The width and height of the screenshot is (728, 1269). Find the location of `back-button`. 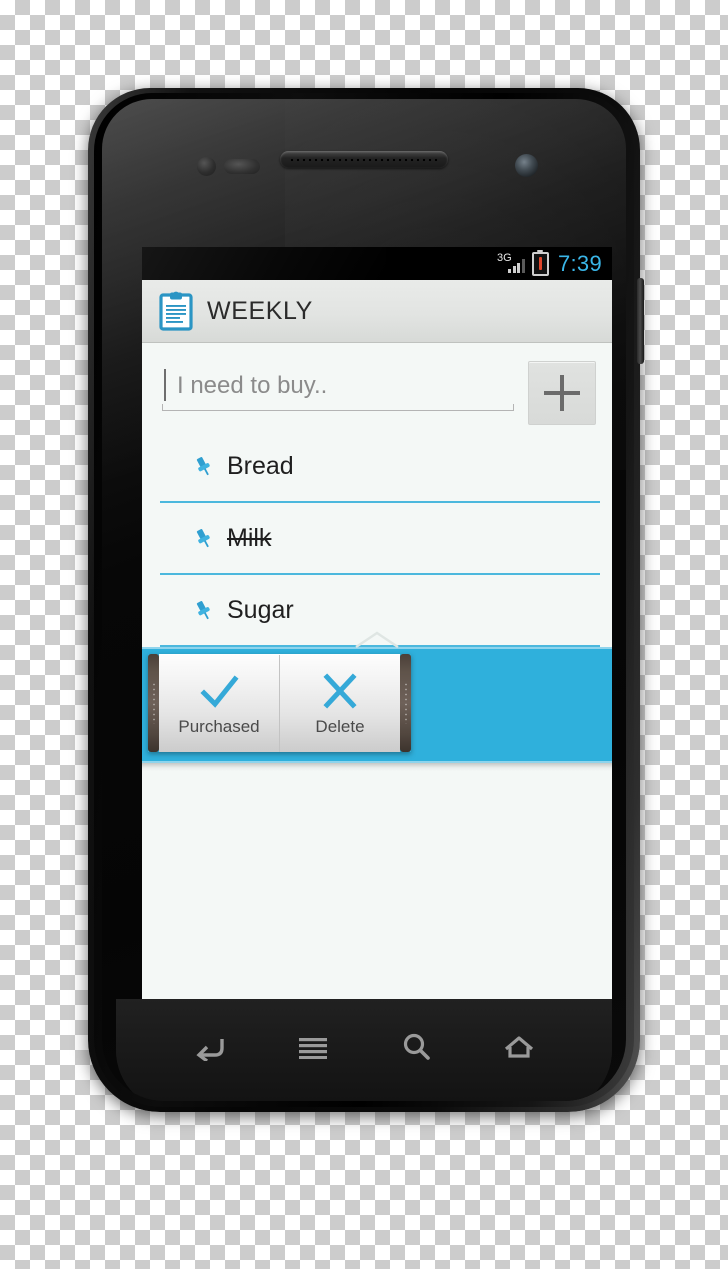

back-button is located at coordinates (210, 1047).